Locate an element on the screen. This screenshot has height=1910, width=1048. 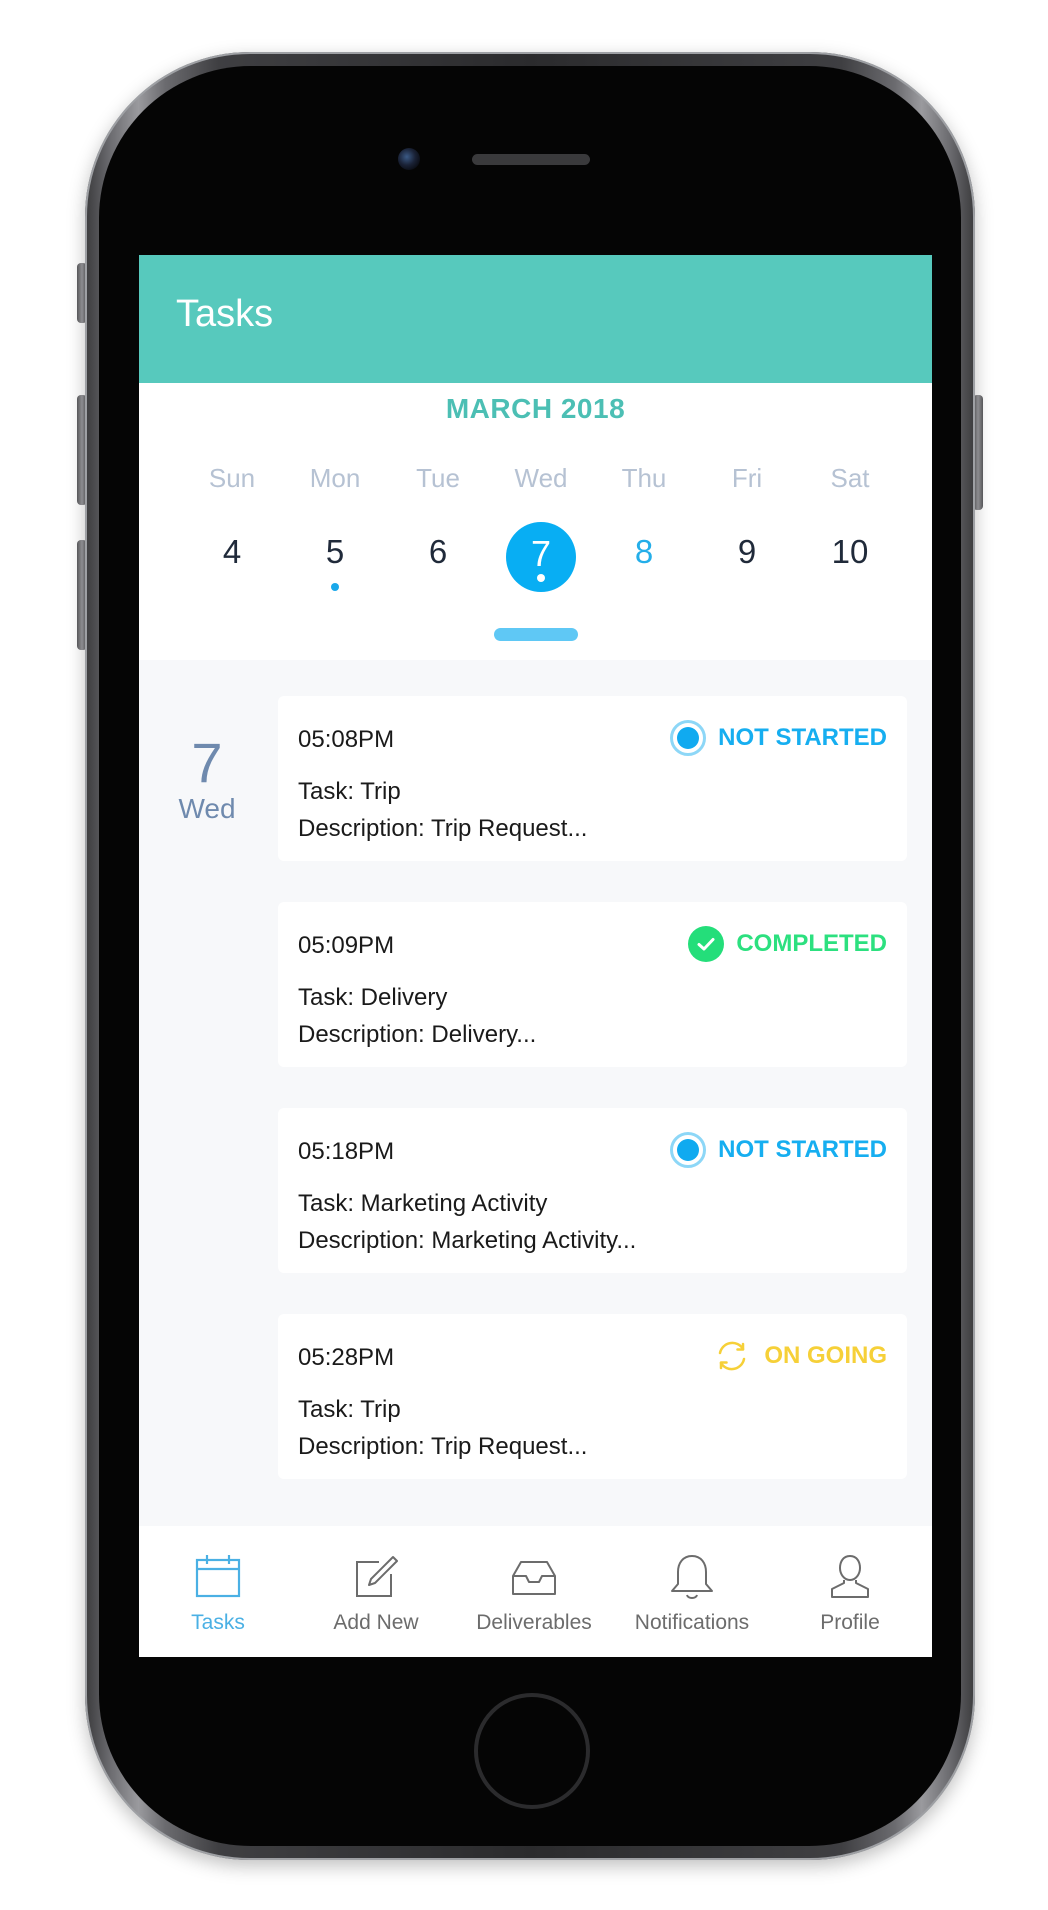
day-number: 7 is located at coordinates (541, 553).